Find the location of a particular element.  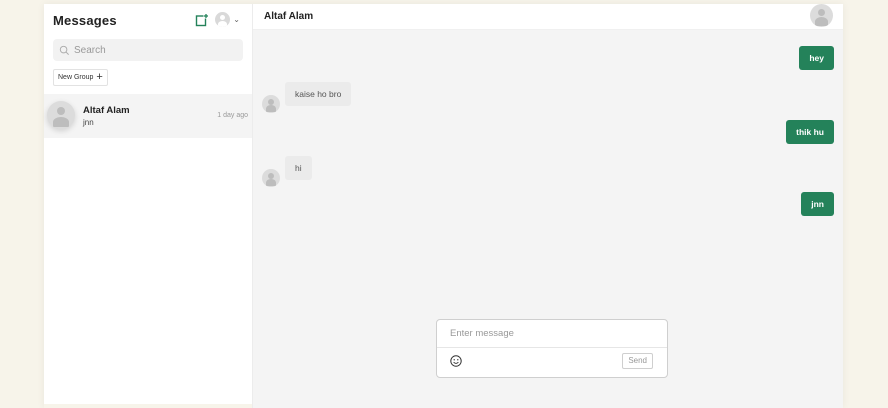

compose-icon is located at coordinates (202, 20).